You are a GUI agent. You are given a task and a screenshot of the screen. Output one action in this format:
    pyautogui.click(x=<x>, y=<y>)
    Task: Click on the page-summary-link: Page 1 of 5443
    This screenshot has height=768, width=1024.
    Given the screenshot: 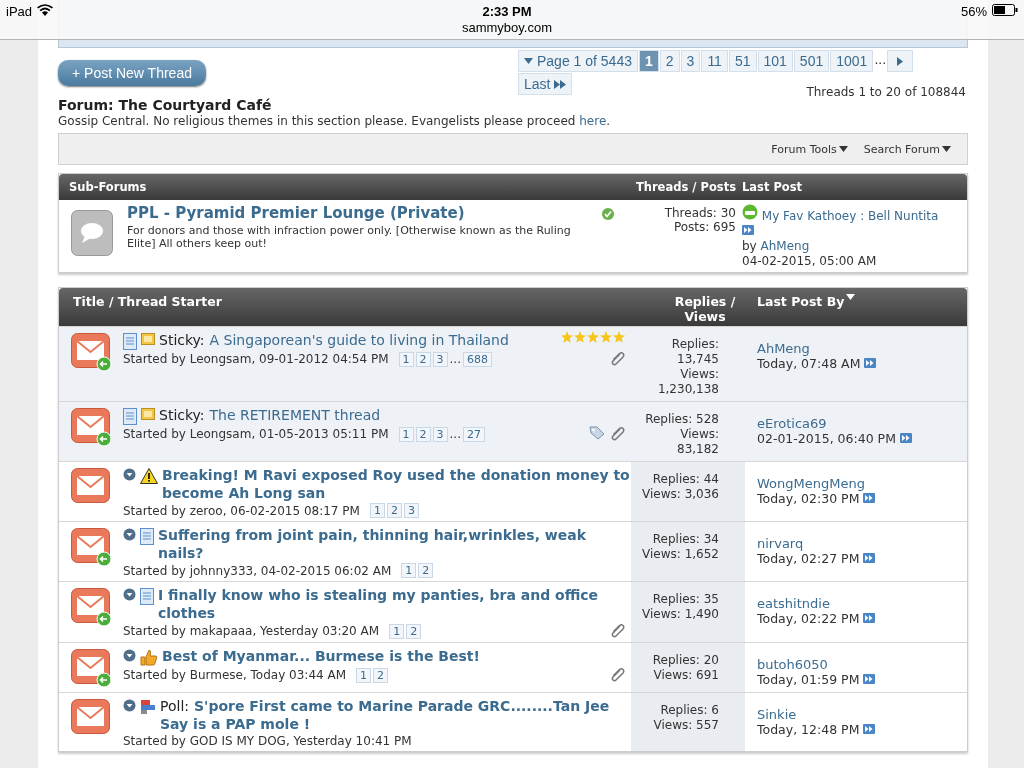 What is the action you would take?
    pyautogui.click(x=578, y=61)
    